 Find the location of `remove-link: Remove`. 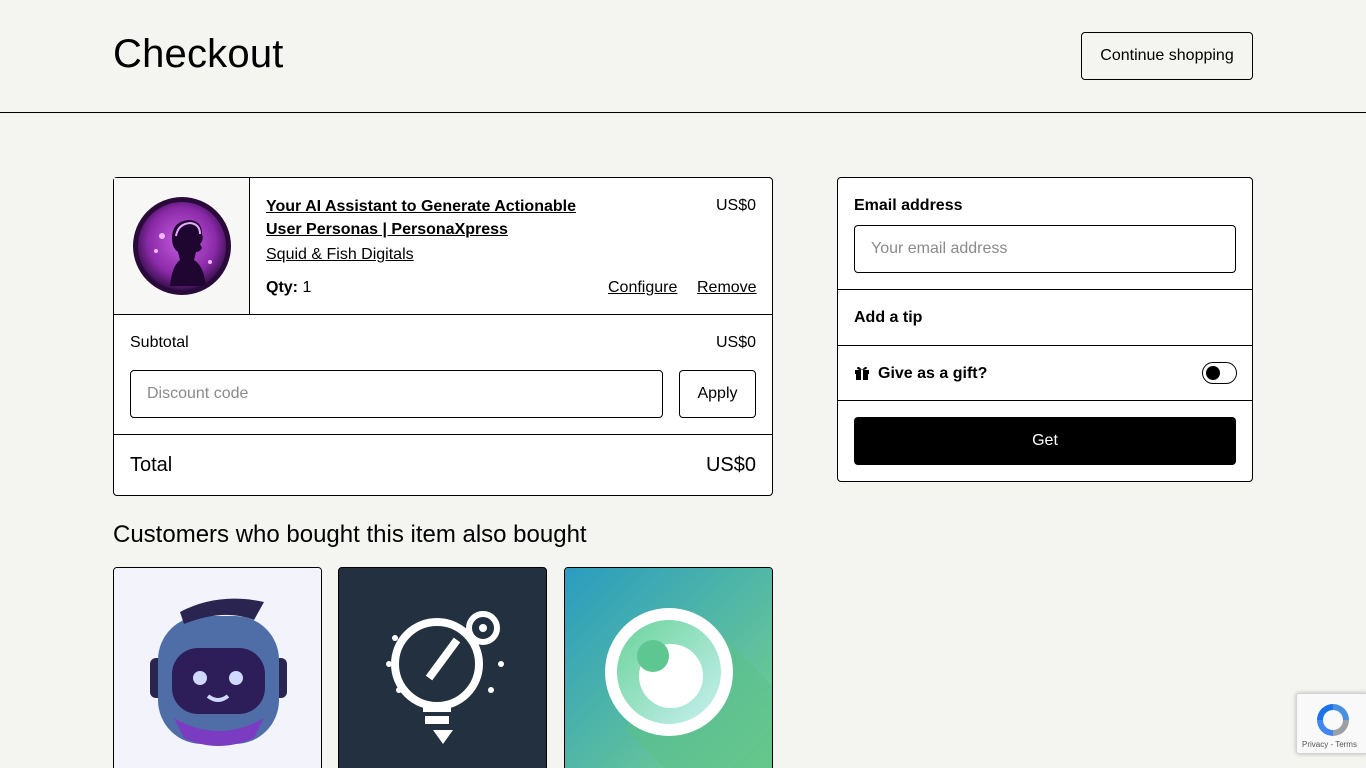

remove-link: Remove is located at coordinates (727, 288).